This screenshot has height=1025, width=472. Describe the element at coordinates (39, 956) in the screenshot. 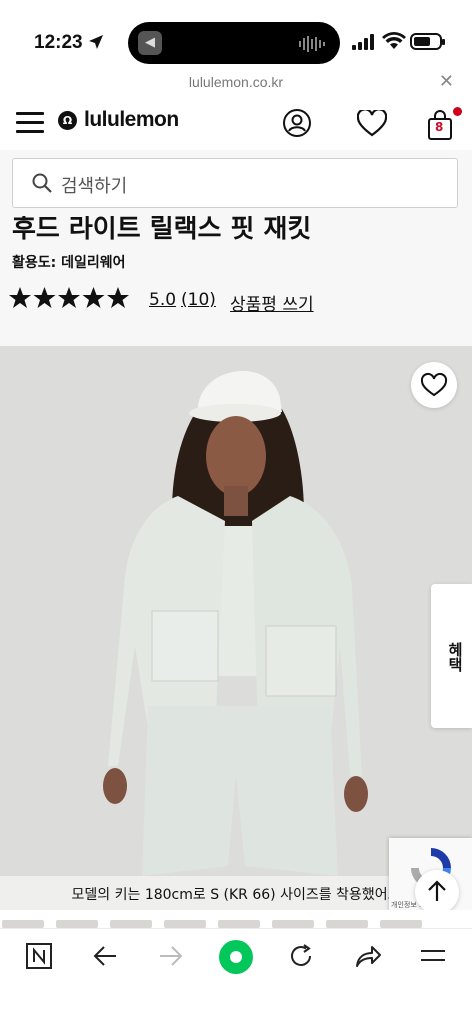

I see `naver-home-icon` at that location.